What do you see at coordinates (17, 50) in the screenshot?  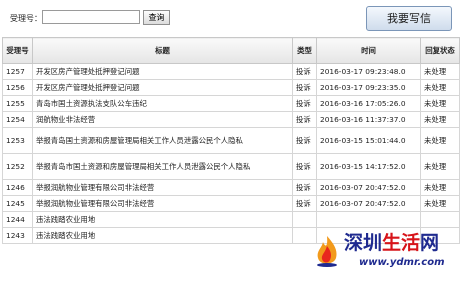 I see `col-header-id: 受理号` at bounding box center [17, 50].